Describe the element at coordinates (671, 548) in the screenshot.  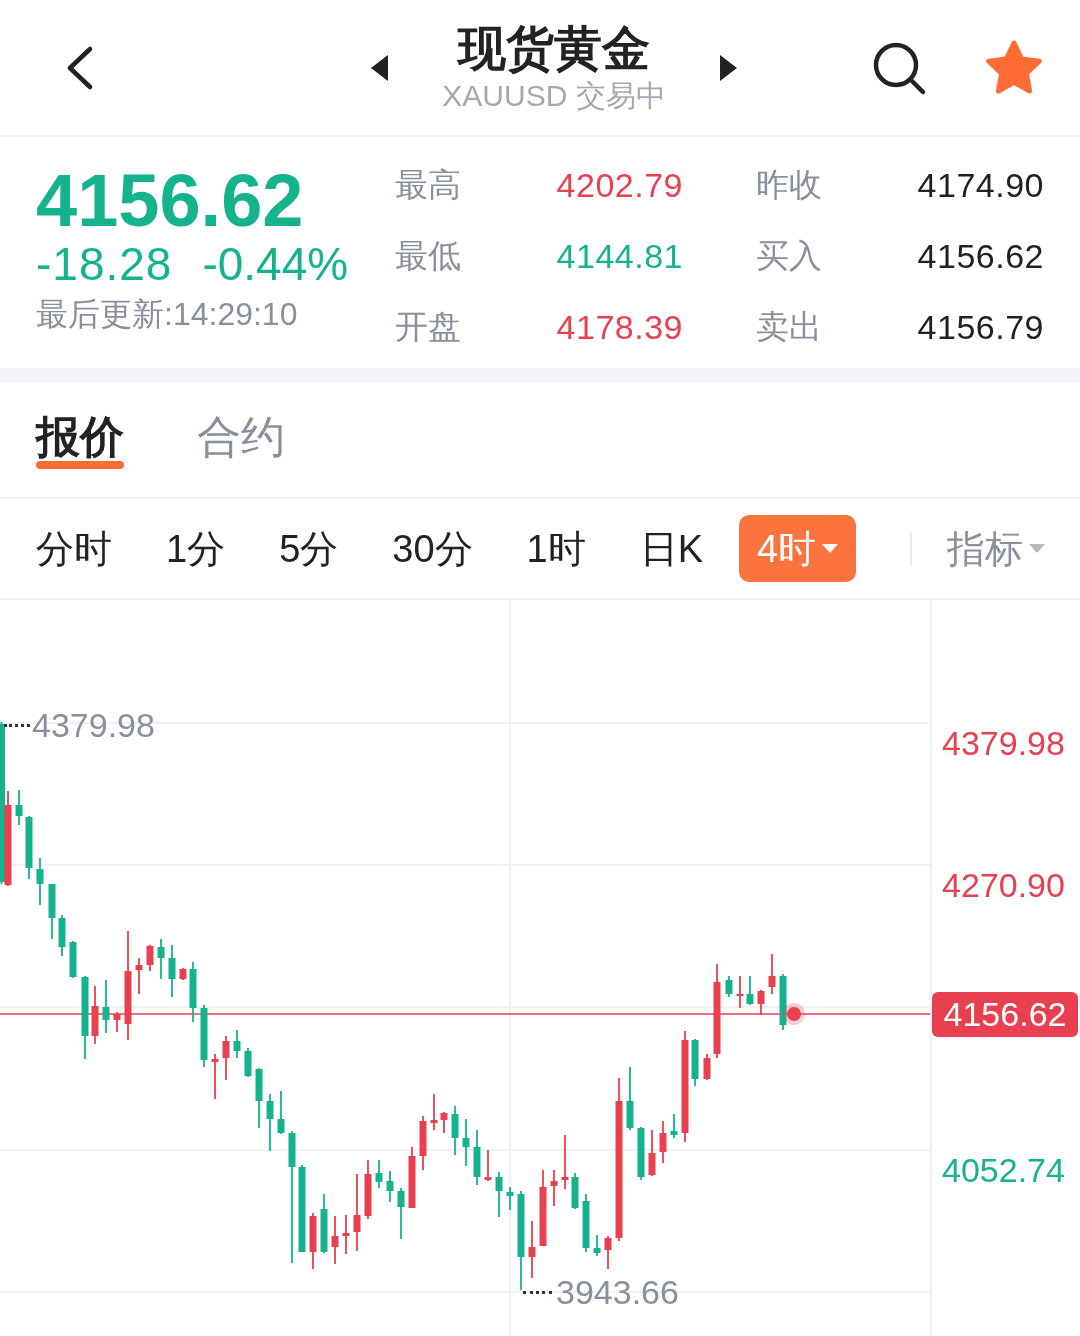
I see `interval-tab: 日K` at that location.